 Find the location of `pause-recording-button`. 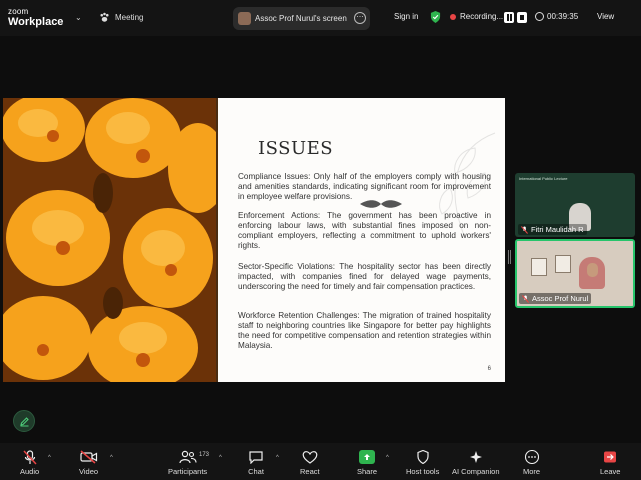

pause-recording-button is located at coordinates (509, 17).